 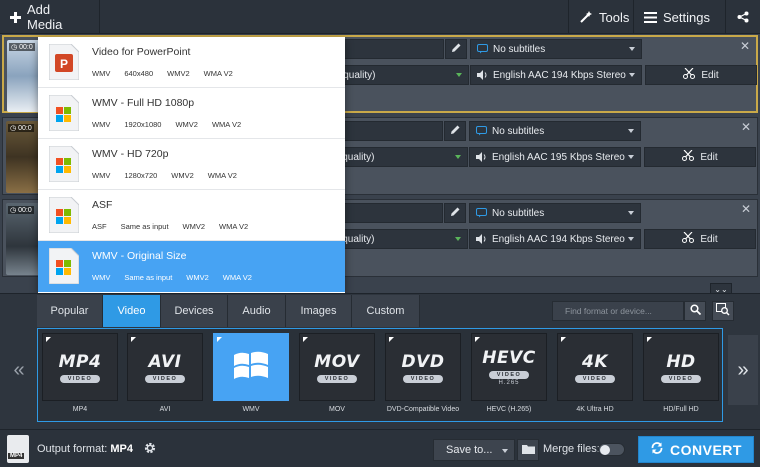 What do you see at coordinates (509, 376) in the screenshot?
I see `format-tile-hevc: HEVC VIDEO H.265 HEVC (H.265)` at bounding box center [509, 376].